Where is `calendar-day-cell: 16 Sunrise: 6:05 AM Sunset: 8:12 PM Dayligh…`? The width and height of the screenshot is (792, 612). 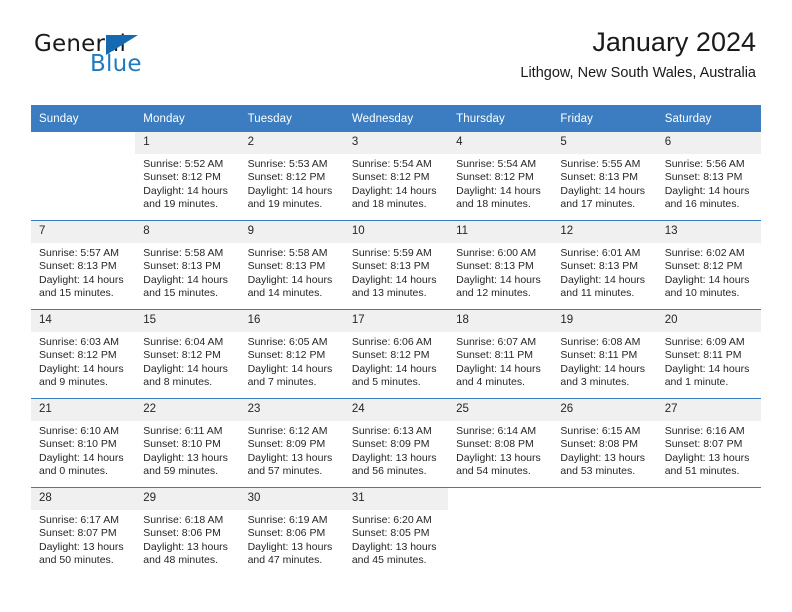
calendar-day-cell: 16 Sunrise: 6:05 AM Sunset: 8:12 PM Dayligh… is located at coordinates (291, 354).